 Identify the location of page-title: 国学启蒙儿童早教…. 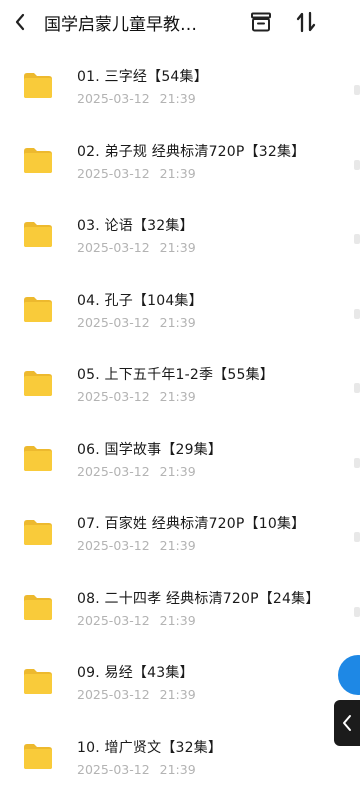
(120, 24).